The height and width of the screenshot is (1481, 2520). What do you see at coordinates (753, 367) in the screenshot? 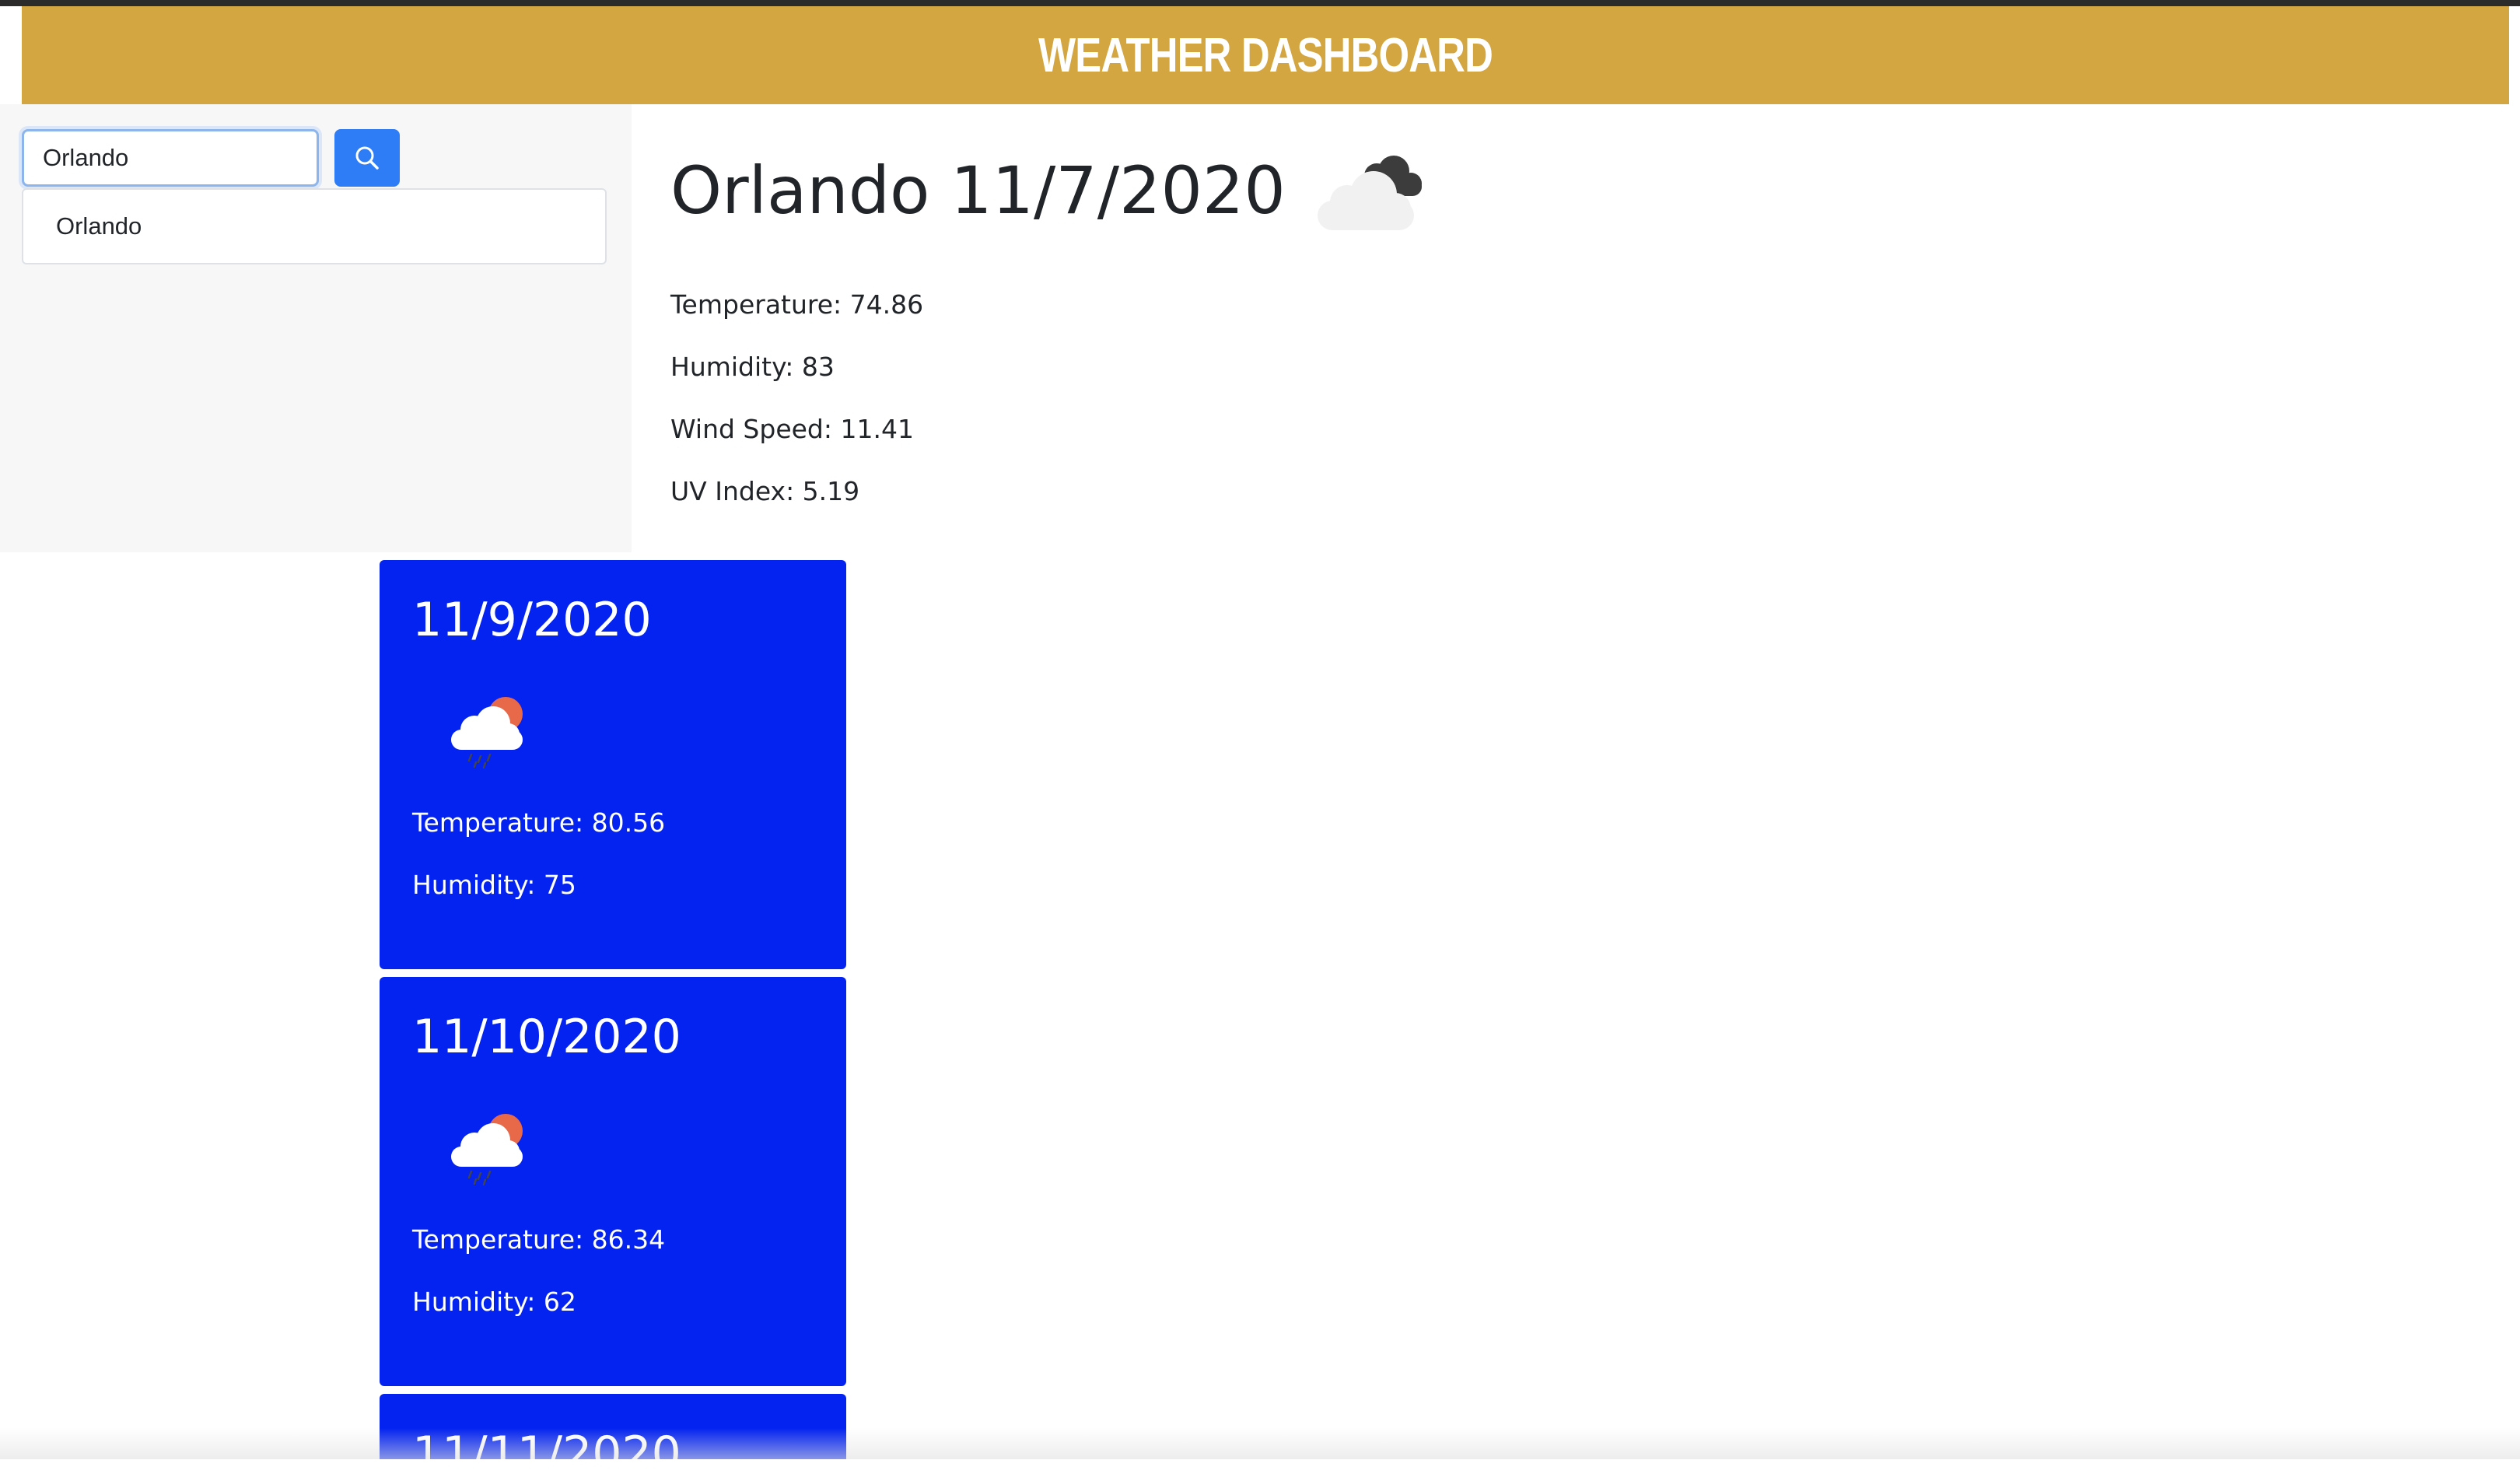
I see `current-humidity: Humidity: 83` at bounding box center [753, 367].